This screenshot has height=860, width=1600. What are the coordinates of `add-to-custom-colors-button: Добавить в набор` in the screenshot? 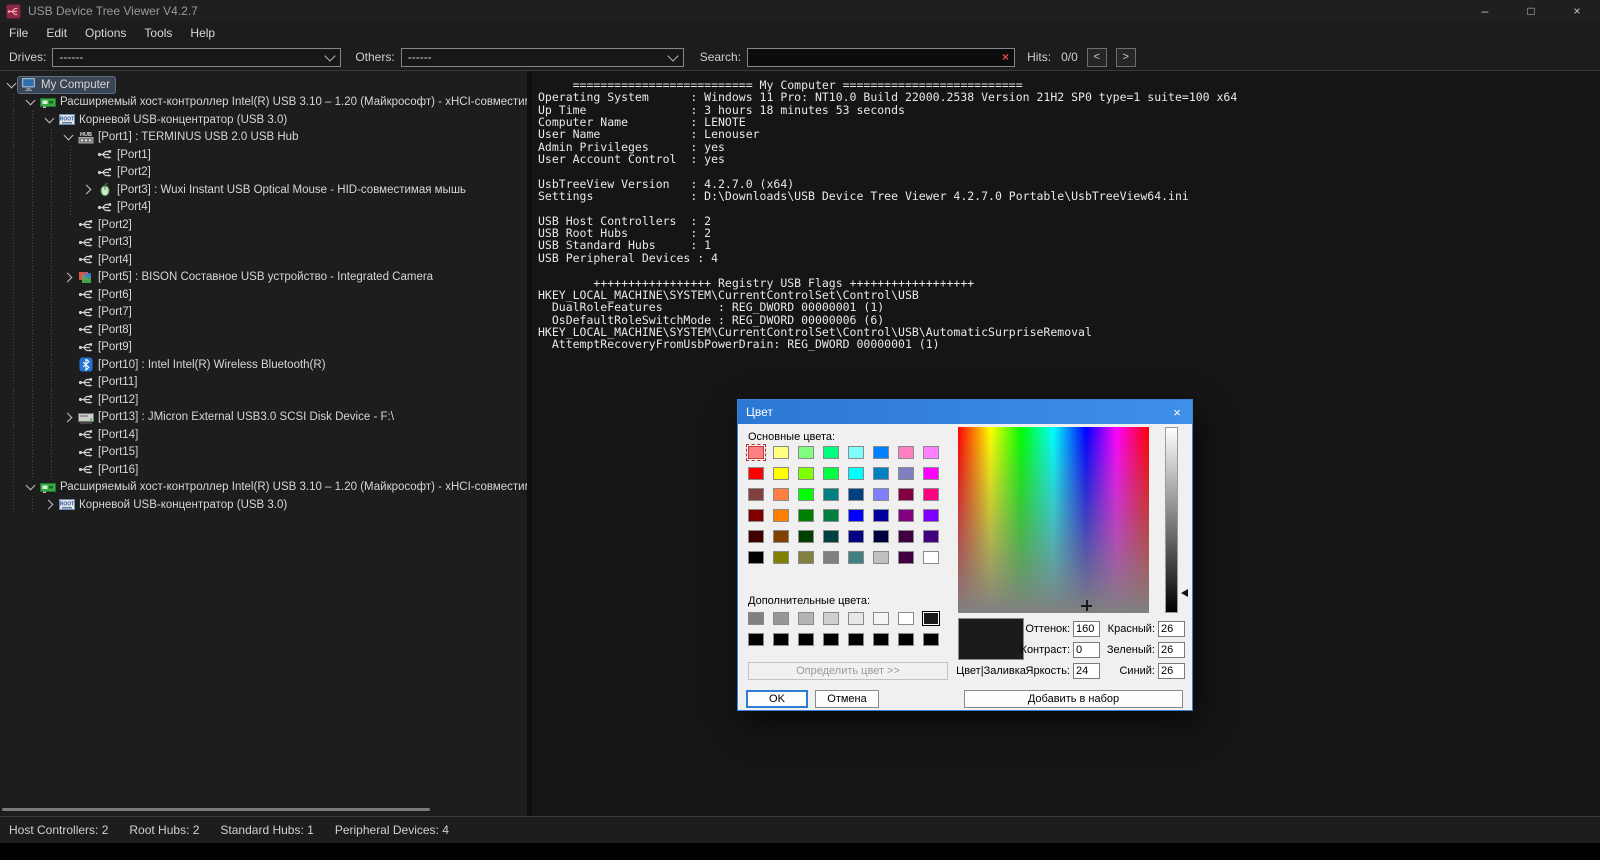 It's located at (1073, 699).